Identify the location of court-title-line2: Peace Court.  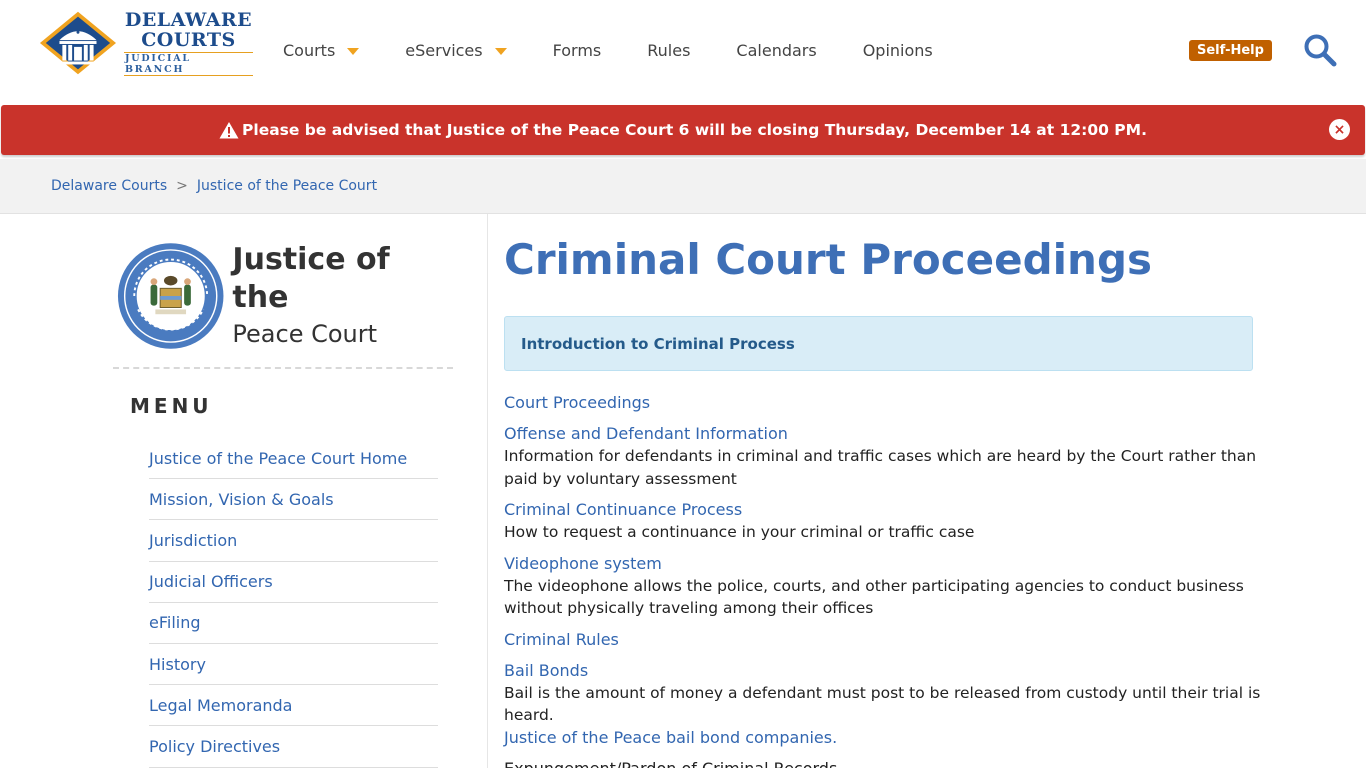
(305, 334).